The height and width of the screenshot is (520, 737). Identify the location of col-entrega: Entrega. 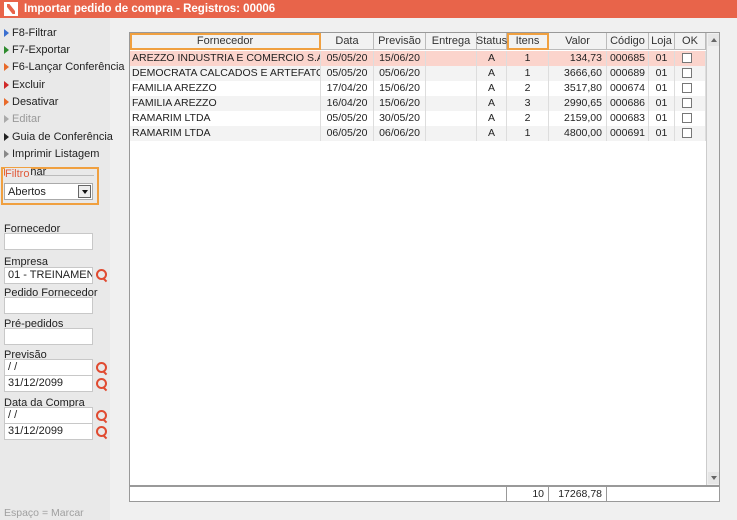
(451, 41).